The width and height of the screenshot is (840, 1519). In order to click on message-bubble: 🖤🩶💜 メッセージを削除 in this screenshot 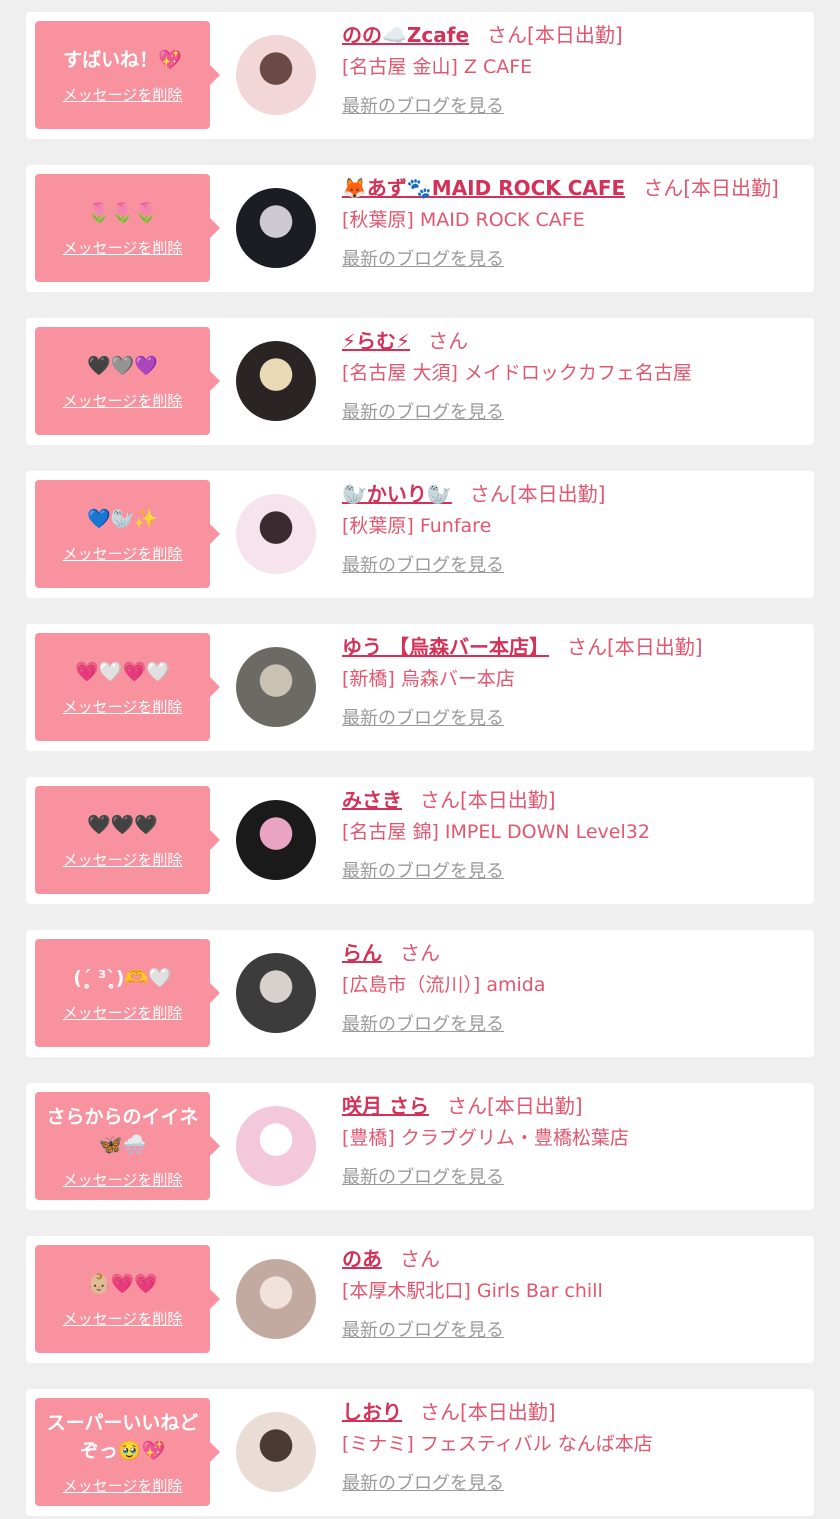, I will do `click(127, 381)`.